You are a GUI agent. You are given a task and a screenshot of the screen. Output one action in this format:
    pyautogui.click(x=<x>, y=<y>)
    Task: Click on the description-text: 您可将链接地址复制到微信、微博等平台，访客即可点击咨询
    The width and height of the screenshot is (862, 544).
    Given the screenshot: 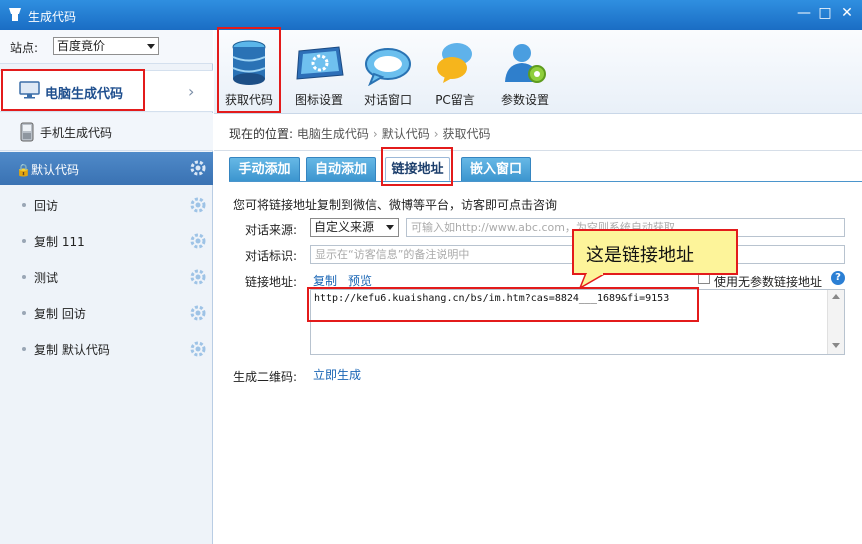 What is the action you would take?
    pyautogui.click(x=395, y=205)
    